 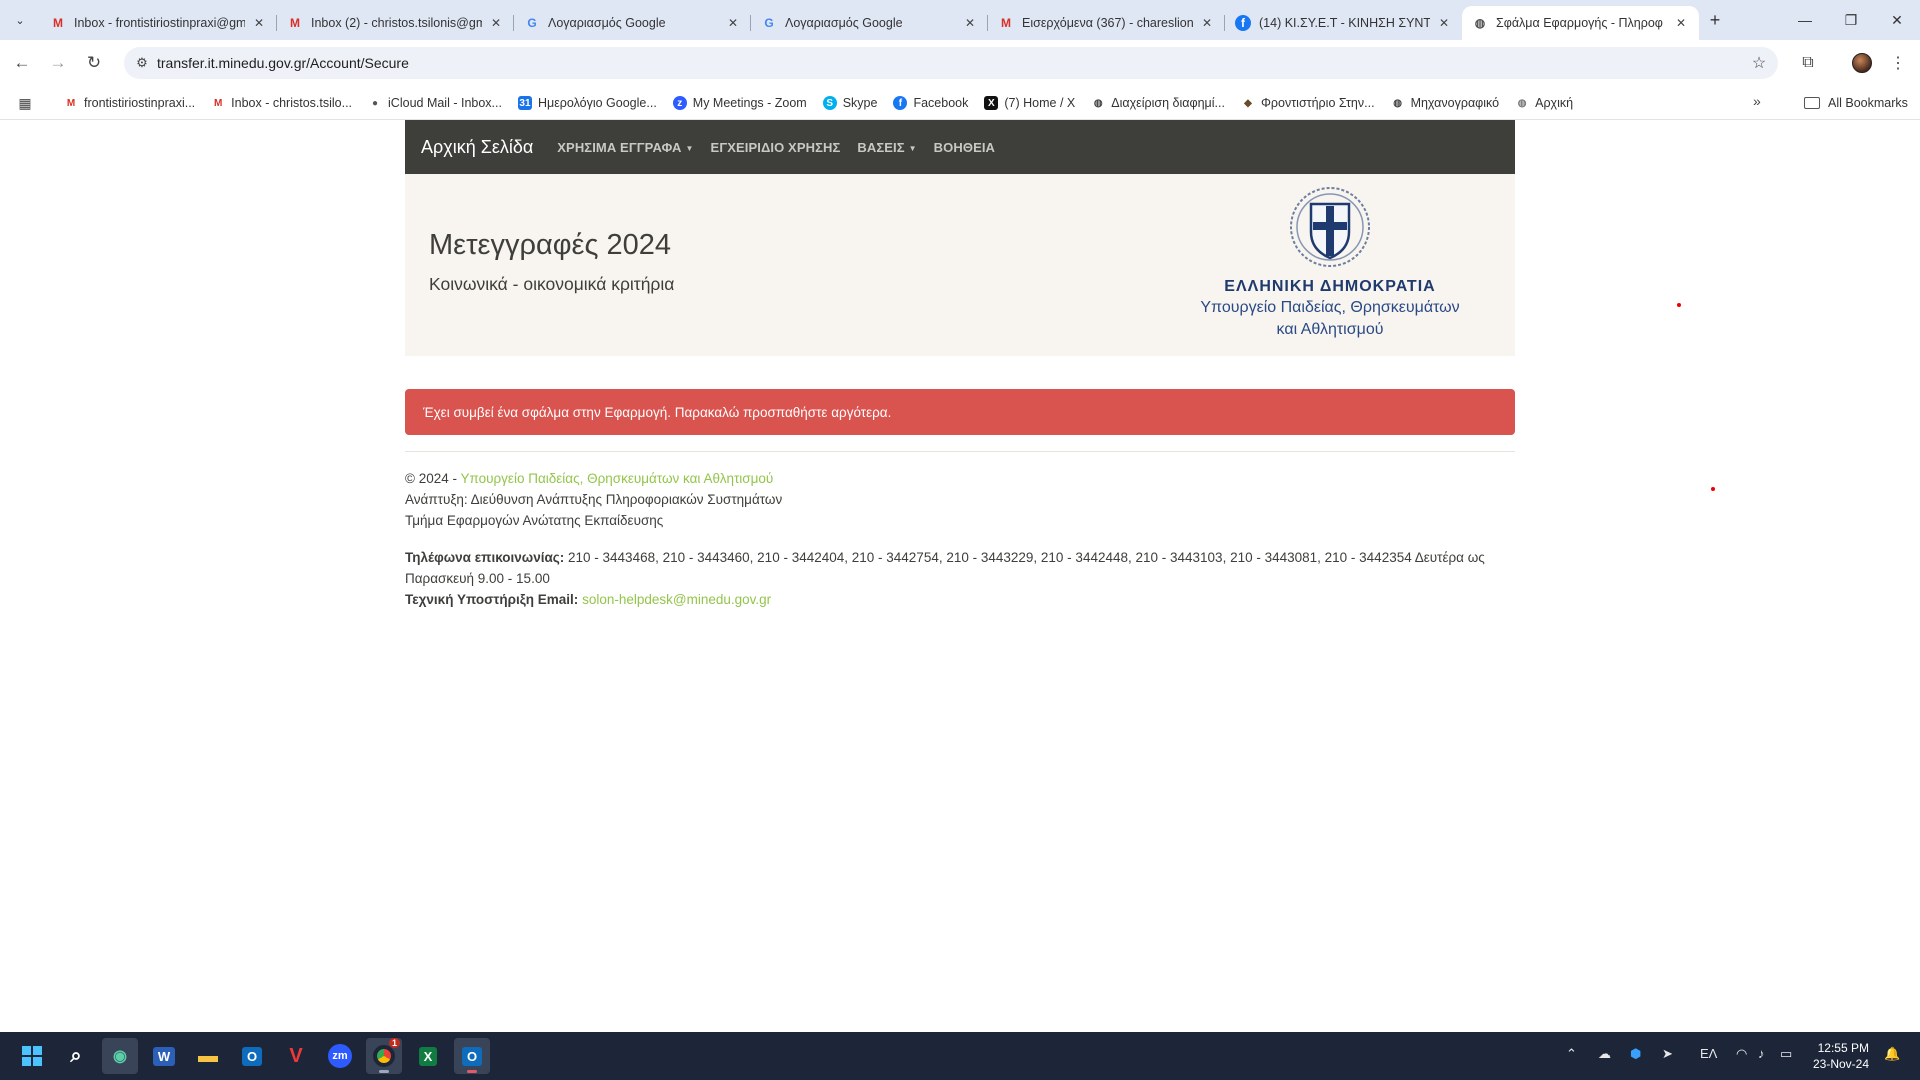 What do you see at coordinates (1580, 23) in the screenshot?
I see `tab-application-error: ◍ Σφάλμα Εφαρμογής - Πληροφ ✕` at bounding box center [1580, 23].